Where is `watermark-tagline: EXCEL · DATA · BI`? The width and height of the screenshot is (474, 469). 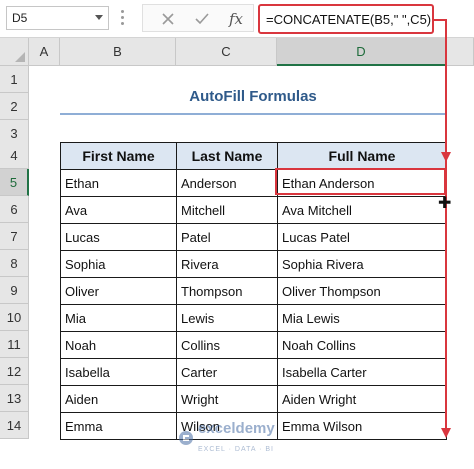 watermark-tagline: EXCEL · DATA · BI is located at coordinates (236, 449).